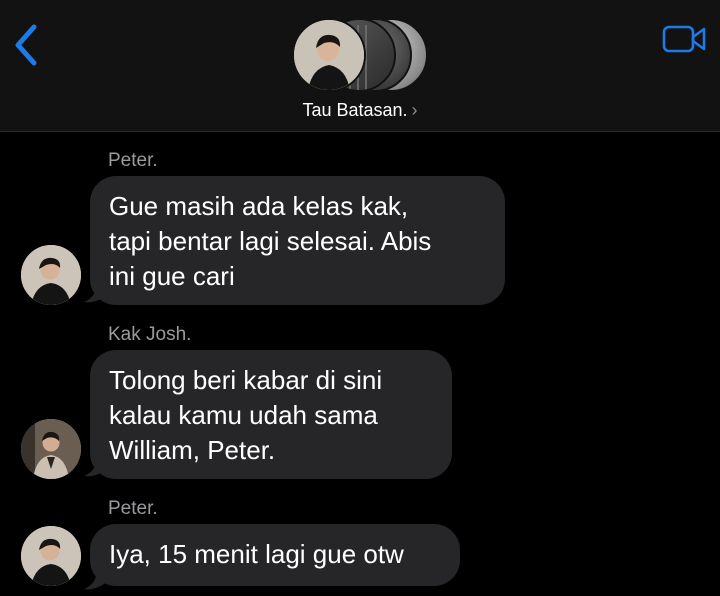 Image resolution: width=720 pixels, height=596 pixels. I want to click on message-line: William, Peter., so click(192, 450).